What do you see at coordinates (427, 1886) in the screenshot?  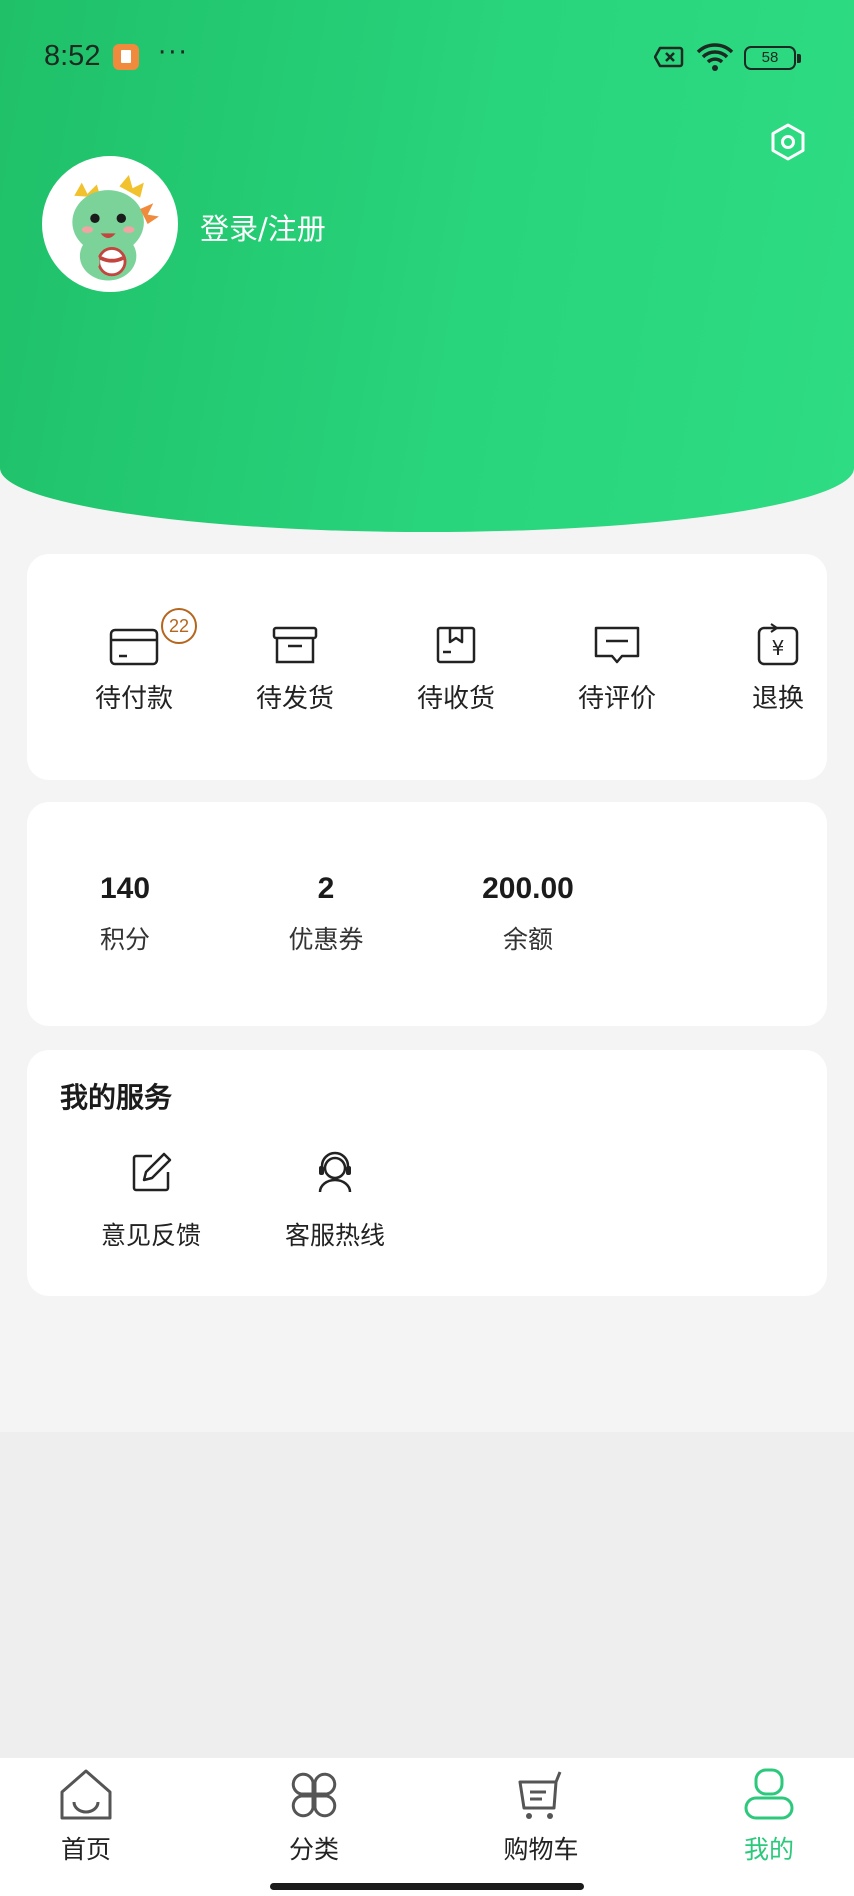 I see `home-indicator` at bounding box center [427, 1886].